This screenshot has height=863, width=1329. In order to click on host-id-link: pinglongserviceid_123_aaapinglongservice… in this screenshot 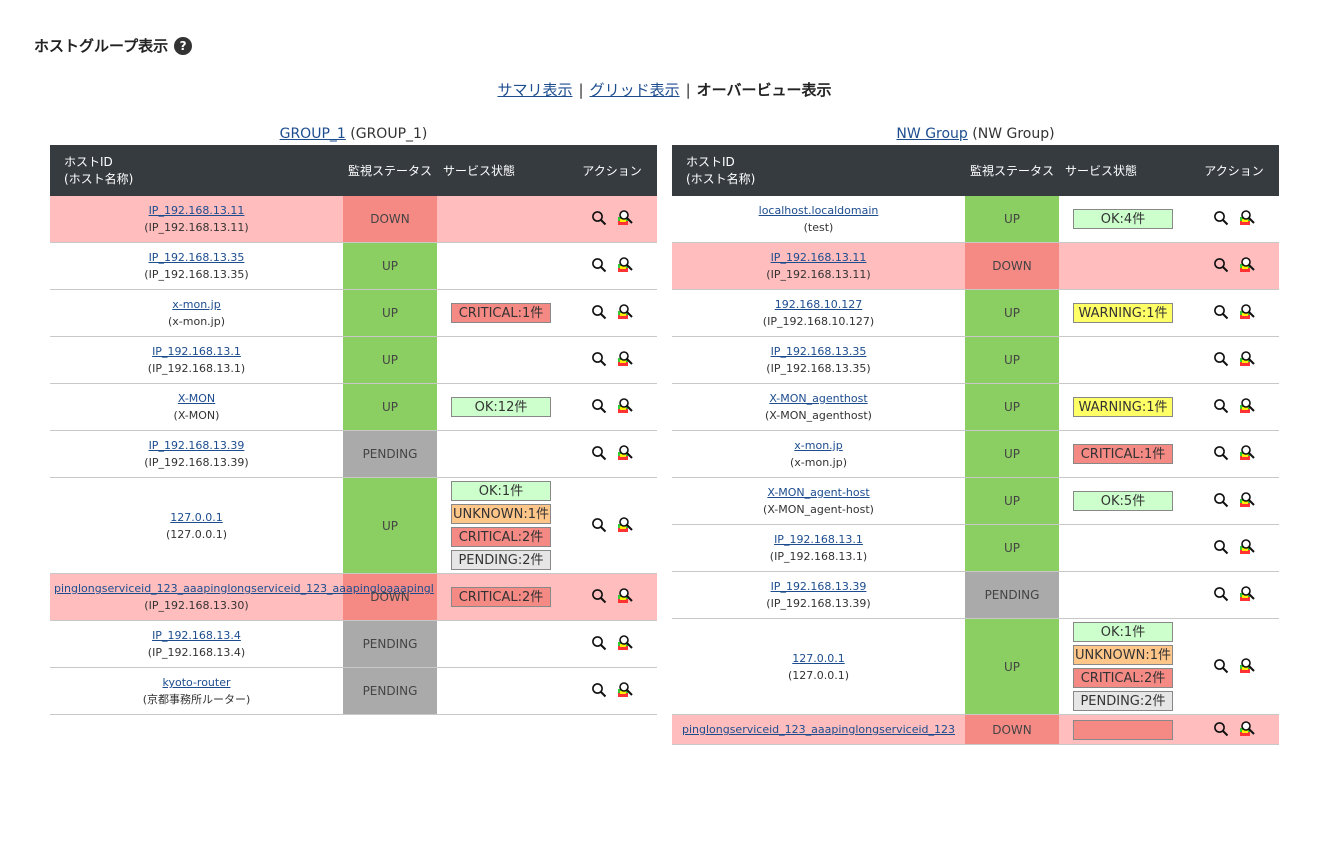, I will do `click(818, 729)`.